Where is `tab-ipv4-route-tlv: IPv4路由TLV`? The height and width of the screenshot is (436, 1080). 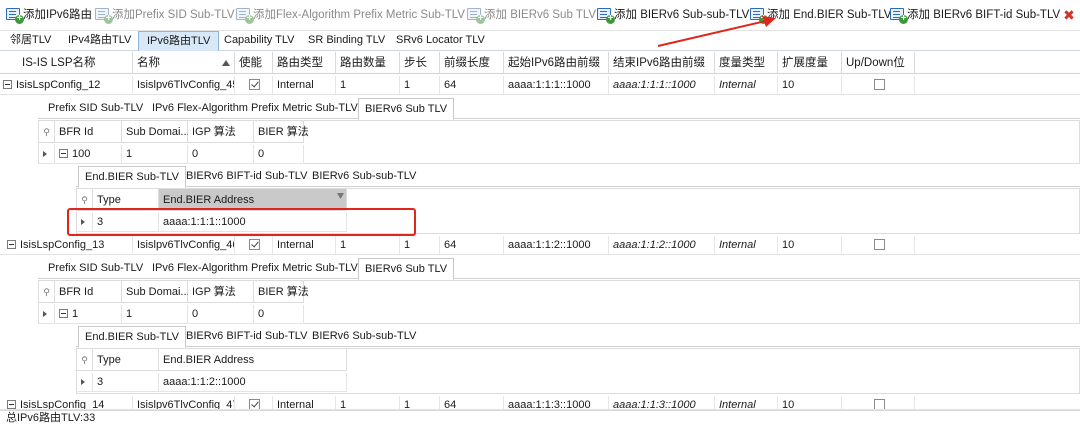 tab-ipv4-route-tlv: IPv4路由TLV is located at coordinates (99, 41).